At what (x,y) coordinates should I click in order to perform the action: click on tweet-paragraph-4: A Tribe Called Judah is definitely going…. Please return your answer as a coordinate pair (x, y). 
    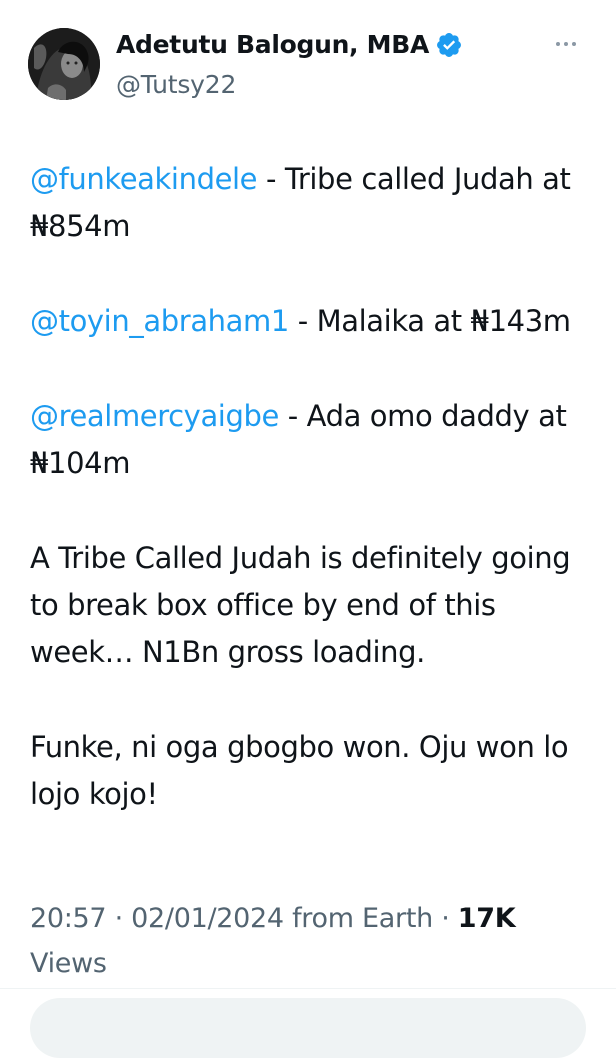
    Looking at the image, I should click on (300, 605).